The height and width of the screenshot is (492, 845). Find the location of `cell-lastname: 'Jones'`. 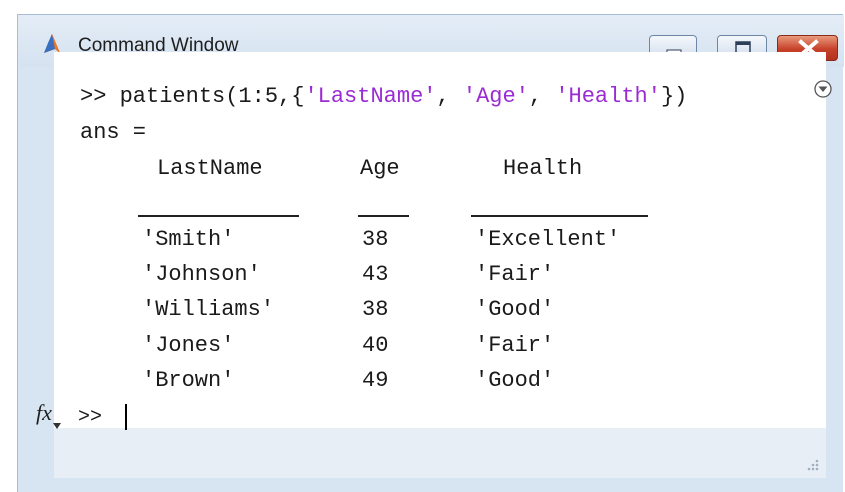

cell-lastname: 'Jones' is located at coordinates (188, 345).